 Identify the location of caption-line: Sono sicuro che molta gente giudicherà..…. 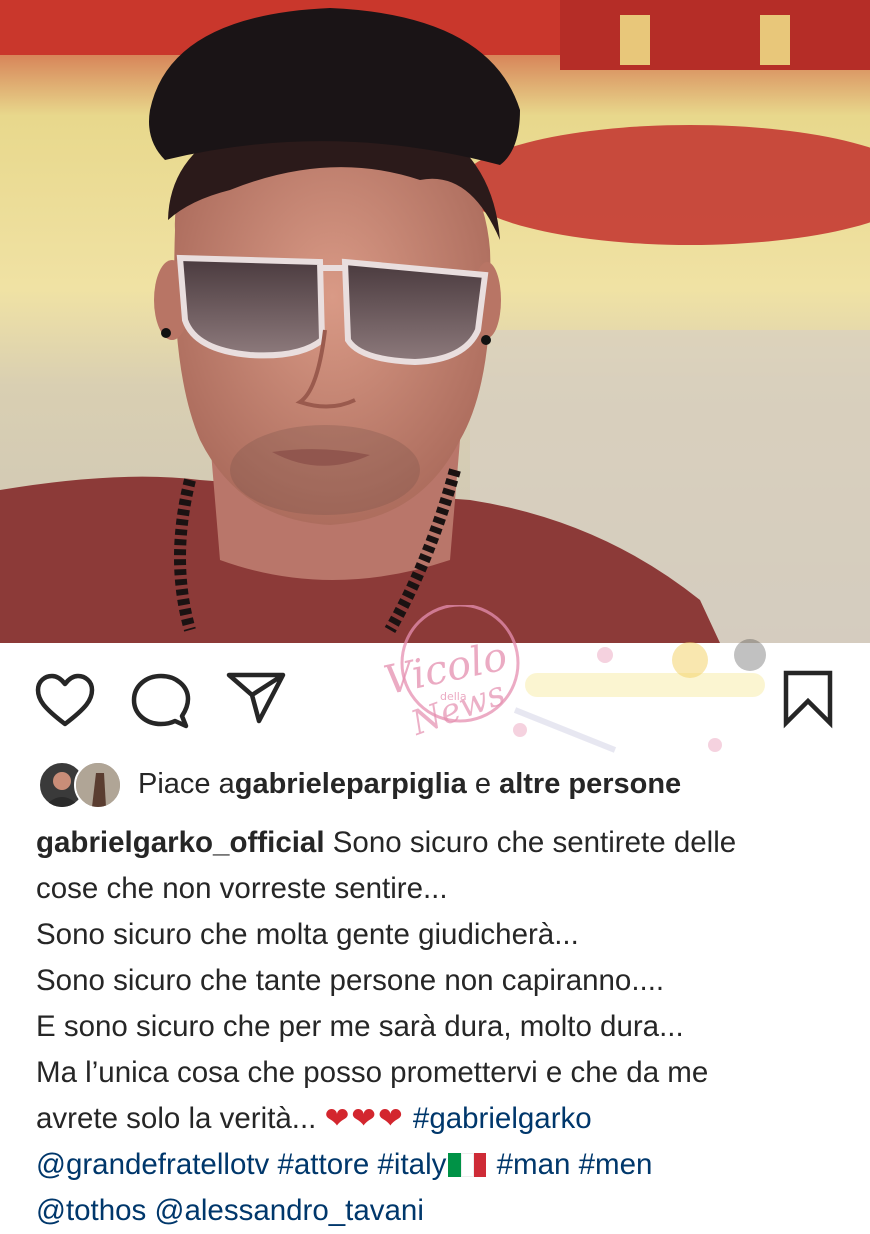
(307, 934).